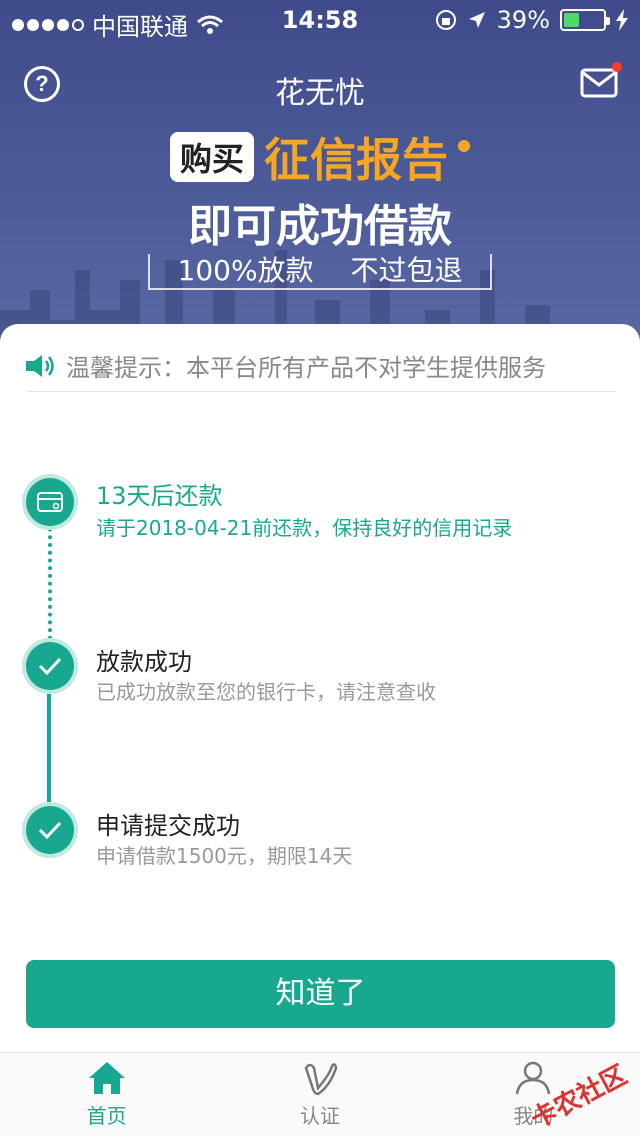 The width and height of the screenshot is (640, 1136). Describe the element at coordinates (50, 576) in the screenshot. I see `timeline-dotted-line` at that location.